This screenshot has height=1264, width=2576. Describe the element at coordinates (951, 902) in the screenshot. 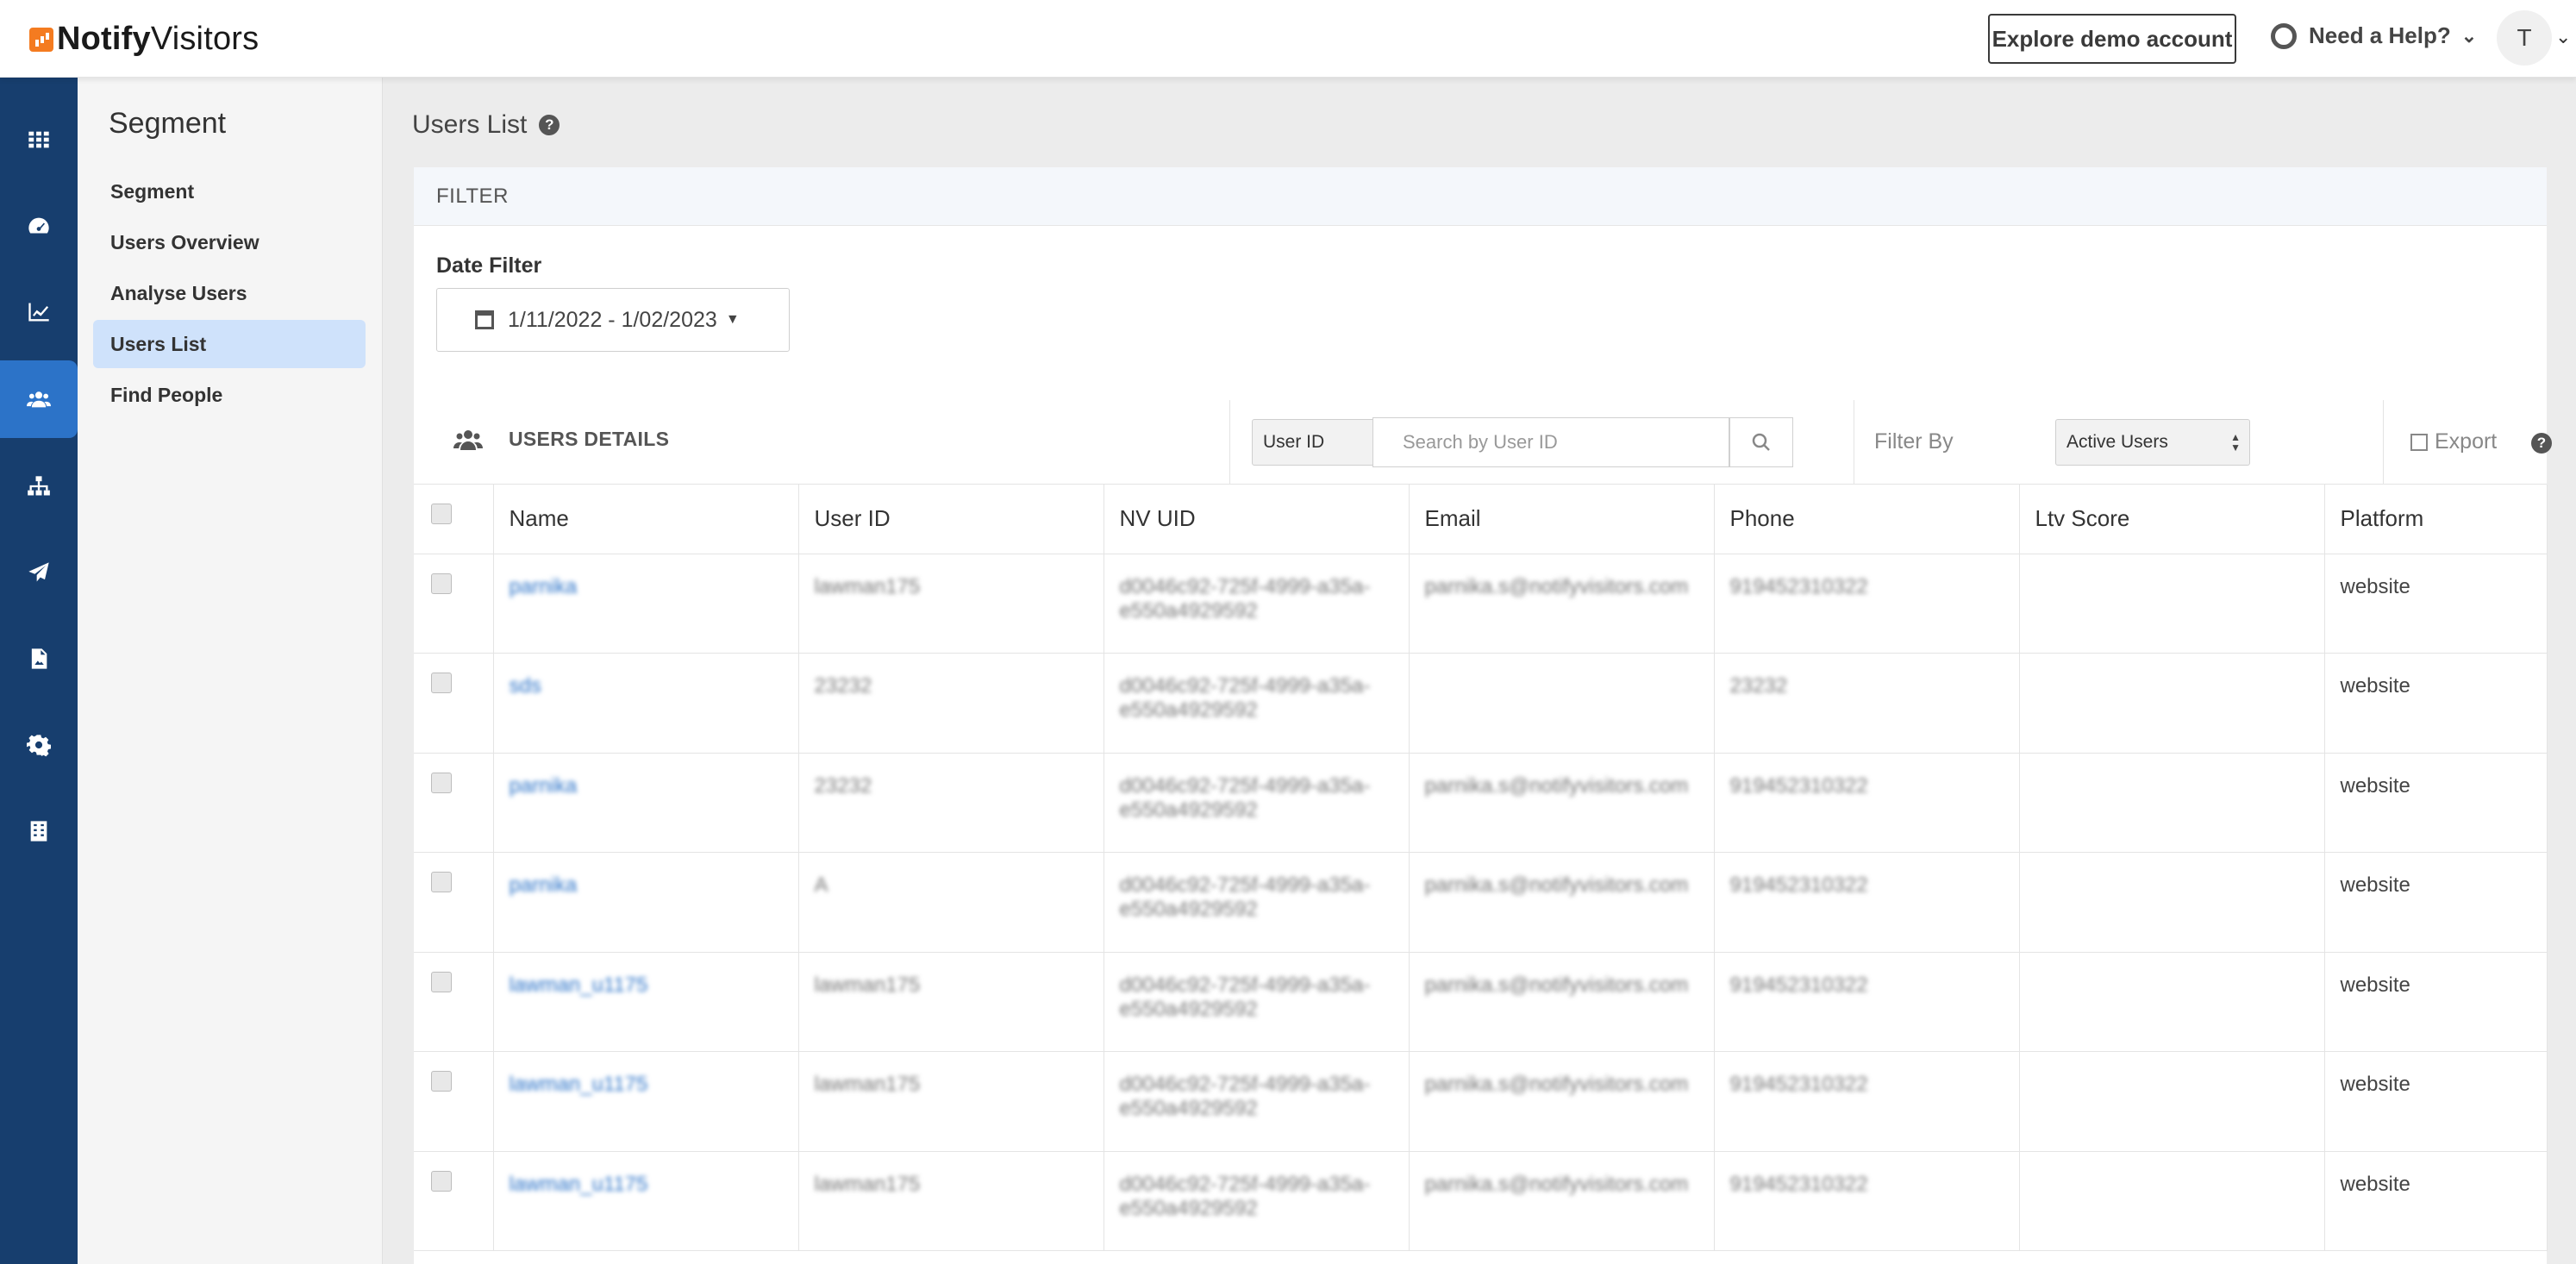

I see `user-id-cell: A` at that location.